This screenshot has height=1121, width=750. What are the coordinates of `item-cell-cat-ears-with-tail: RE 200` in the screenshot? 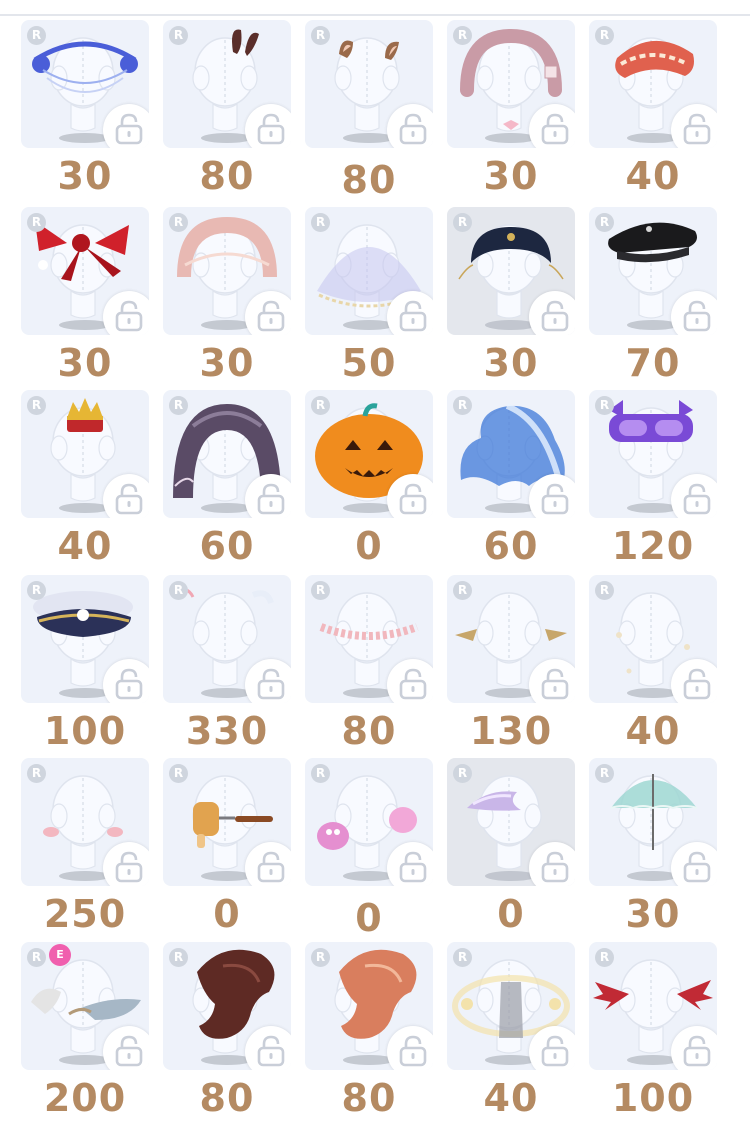 It's located at (85, 1031).